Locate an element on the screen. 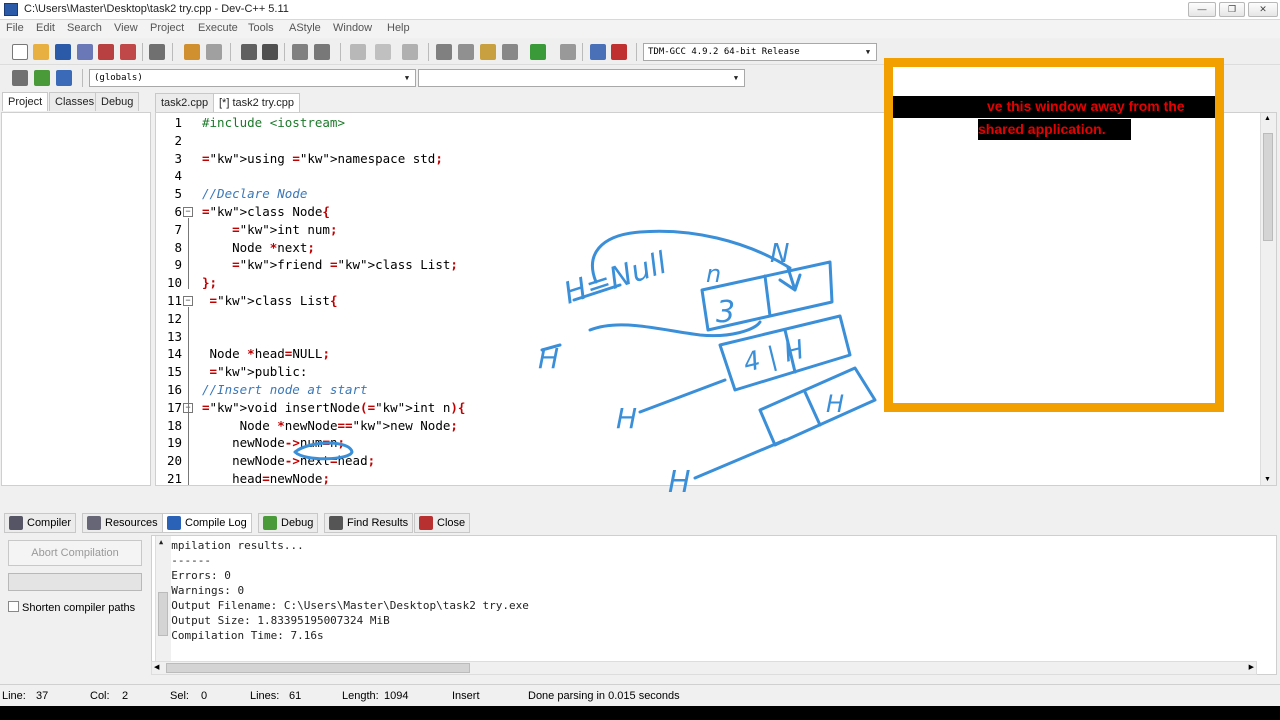 The height and width of the screenshot is (720, 1280). code-line: //Insert node at start is located at coordinates (285, 389).